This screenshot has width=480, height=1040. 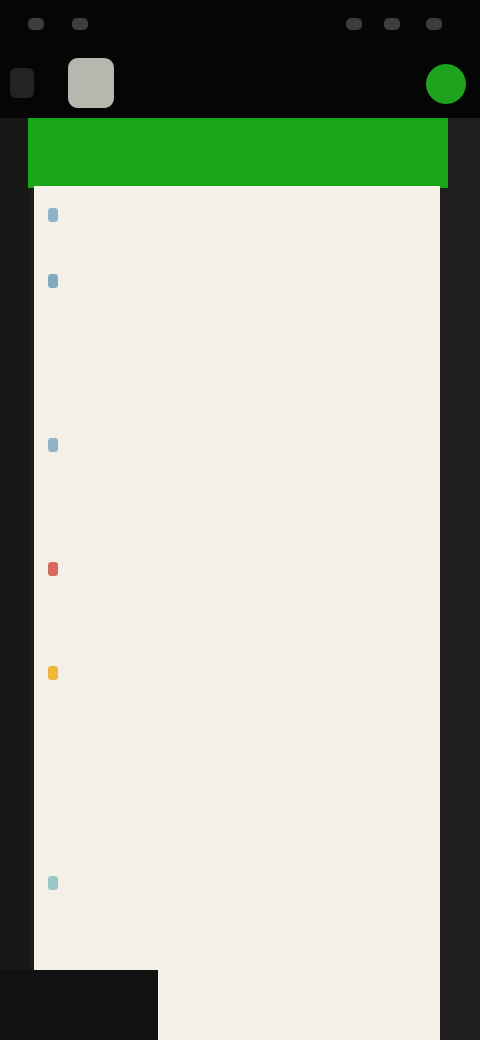 I want to click on green-banner, so click(x=238, y=153).